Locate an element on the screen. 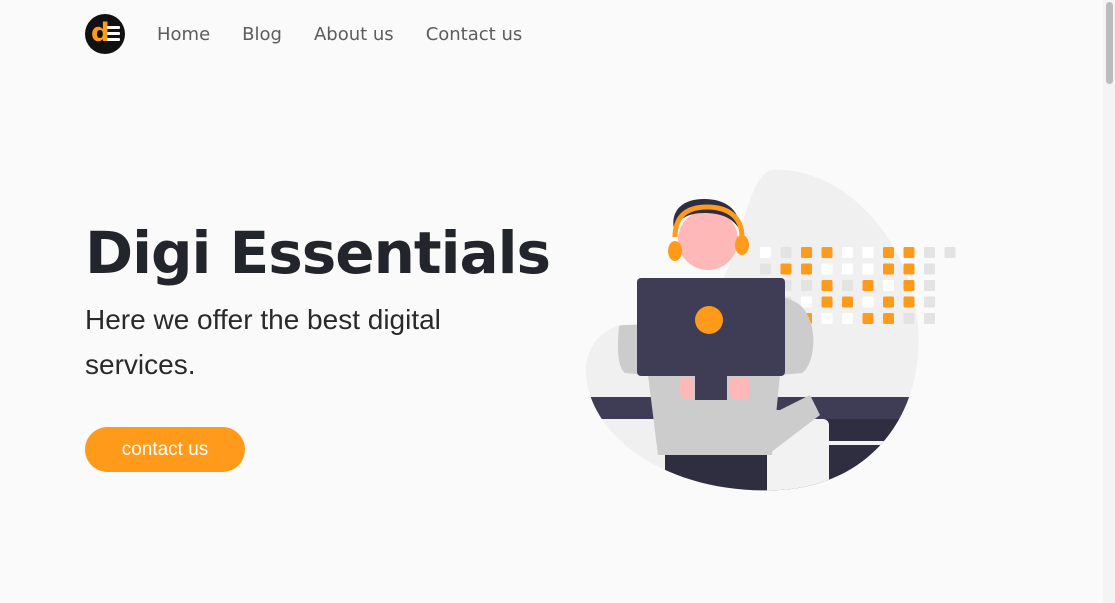  nav-about-link: About us is located at coordinates (354, 34).